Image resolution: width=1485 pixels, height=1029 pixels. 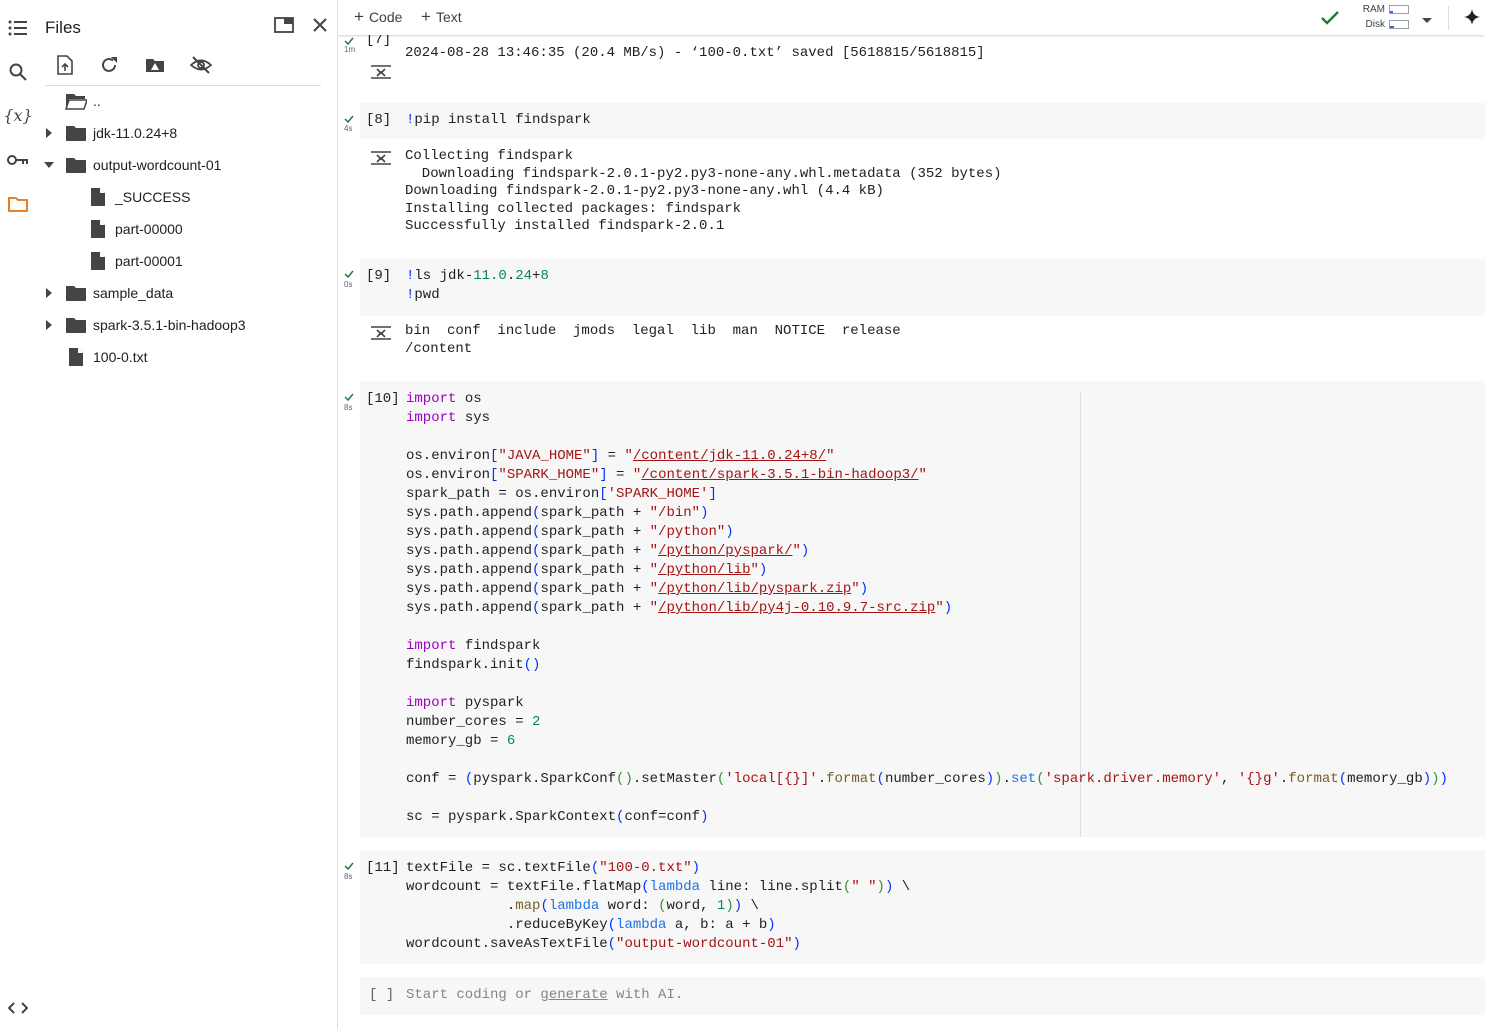 What do you see at coordinates (507, 925) in the screenshot?
I see `code-token: .reduceByKey` at bounding box center [507, 925].